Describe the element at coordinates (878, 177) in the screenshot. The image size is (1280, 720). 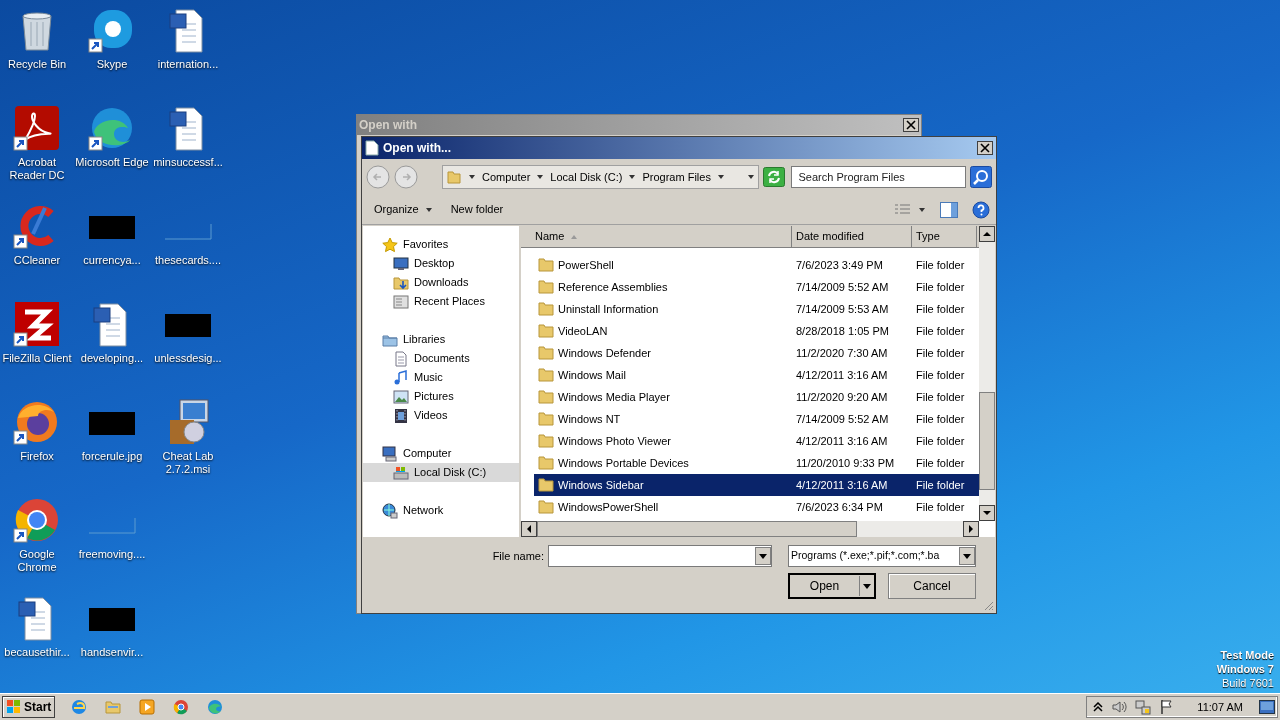
I see `search-field: Search Program Files` at that location.